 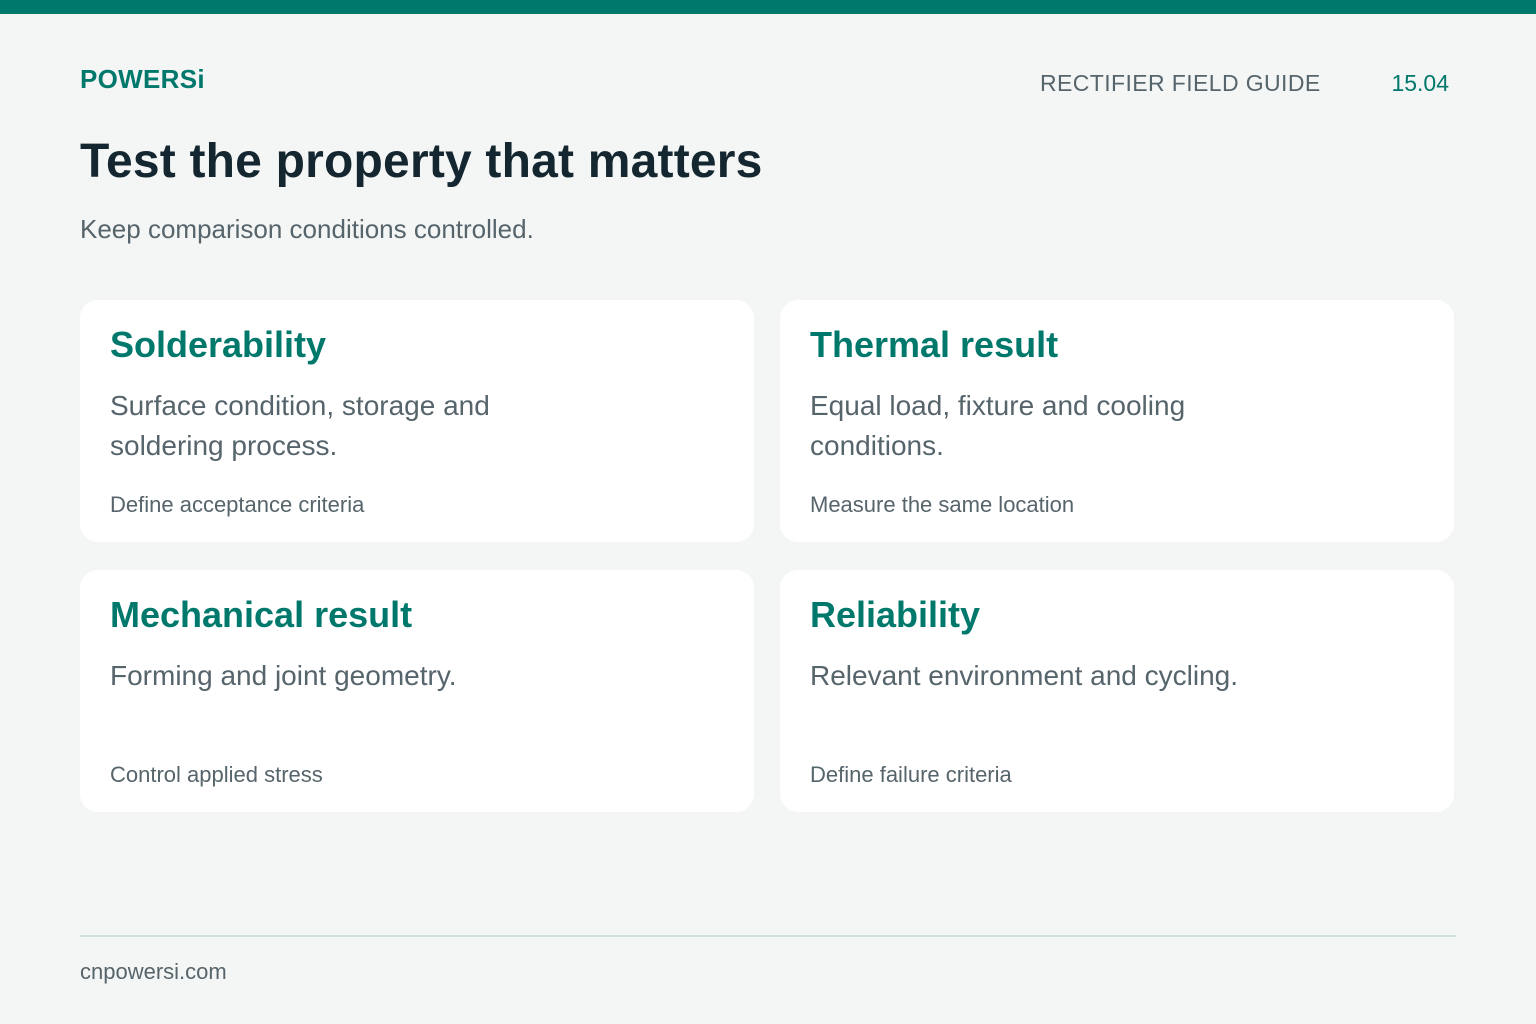 What do you see at coordinates (261, 614) in the screenshot?
I see `card-title: Mechanical result` at bounding box center [261, 614].